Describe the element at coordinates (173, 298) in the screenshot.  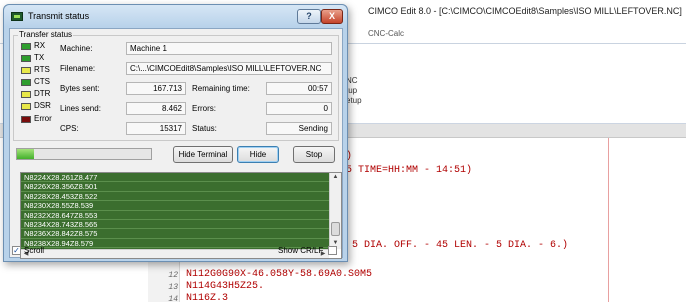
I see `line-number: 14` at that location.